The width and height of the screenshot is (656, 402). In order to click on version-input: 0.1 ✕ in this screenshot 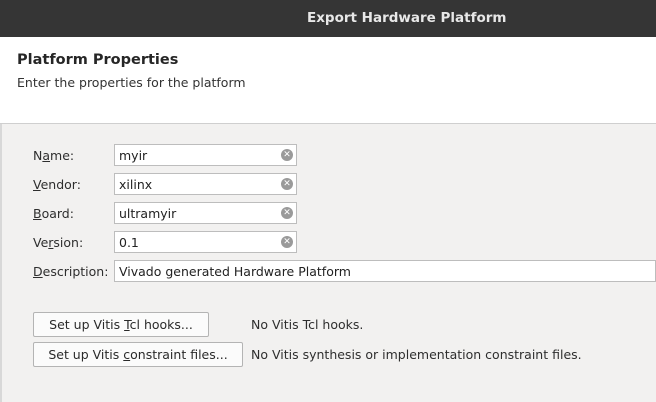, I will do `click(205, 242)`.